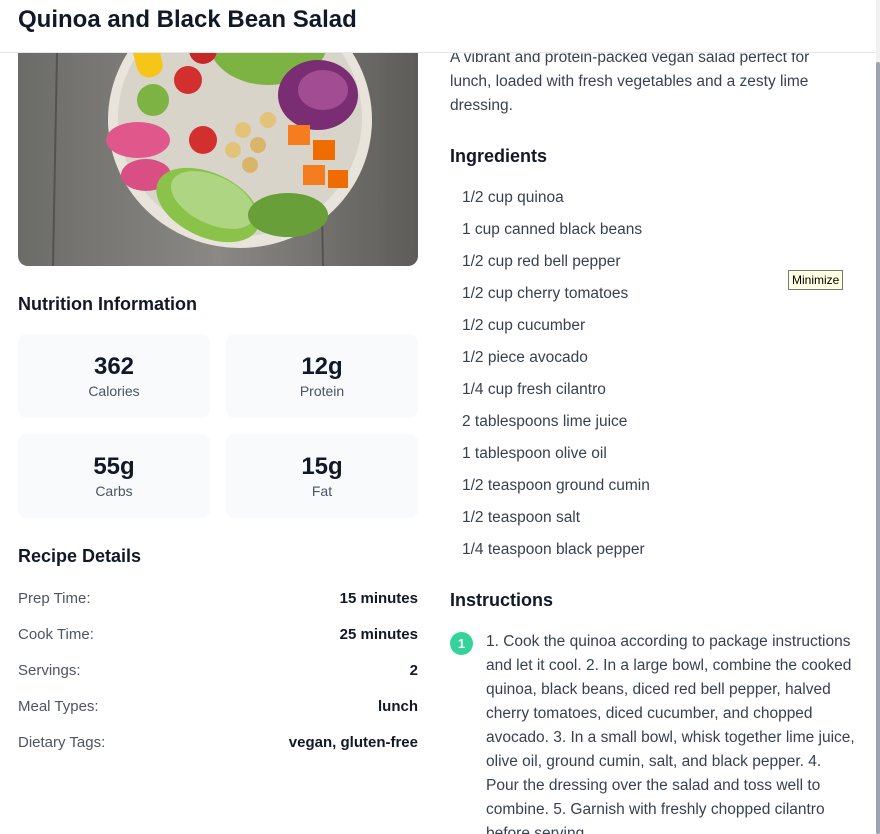 The width and height of the screenshot is (880, 834). What do you see at coordinates (499, 156) in the screenshot?
I see `ingredients-title: Ingredients` at bounding box center [499, 156].